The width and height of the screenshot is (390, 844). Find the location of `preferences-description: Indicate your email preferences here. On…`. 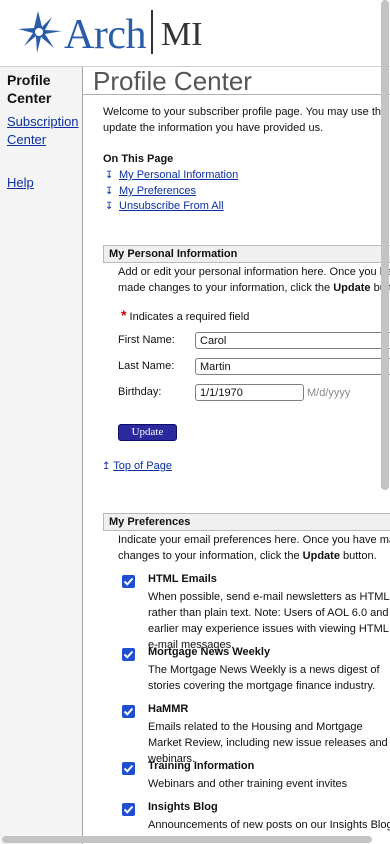

preferences-description: Indicate your email preferences here. On… is located at coordinates (254, 548).